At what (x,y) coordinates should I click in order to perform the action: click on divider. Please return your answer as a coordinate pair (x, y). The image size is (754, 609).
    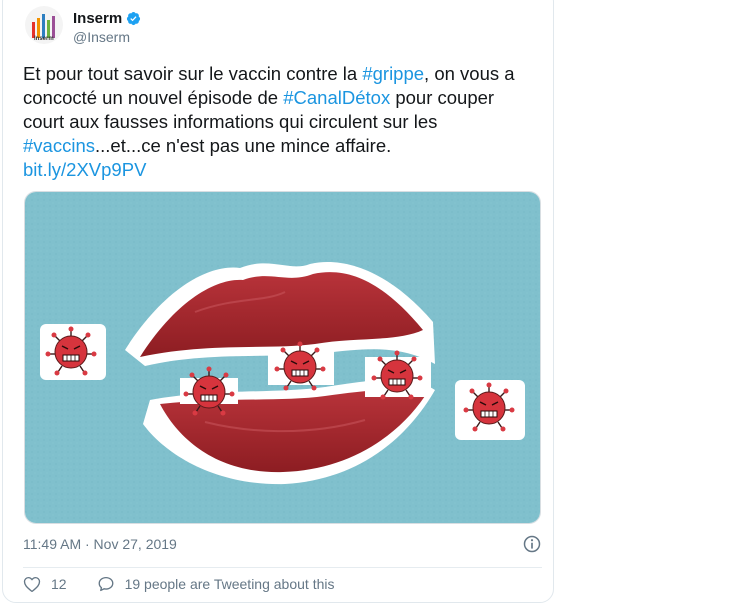
    Looking at the image, I should click on (282, 567).